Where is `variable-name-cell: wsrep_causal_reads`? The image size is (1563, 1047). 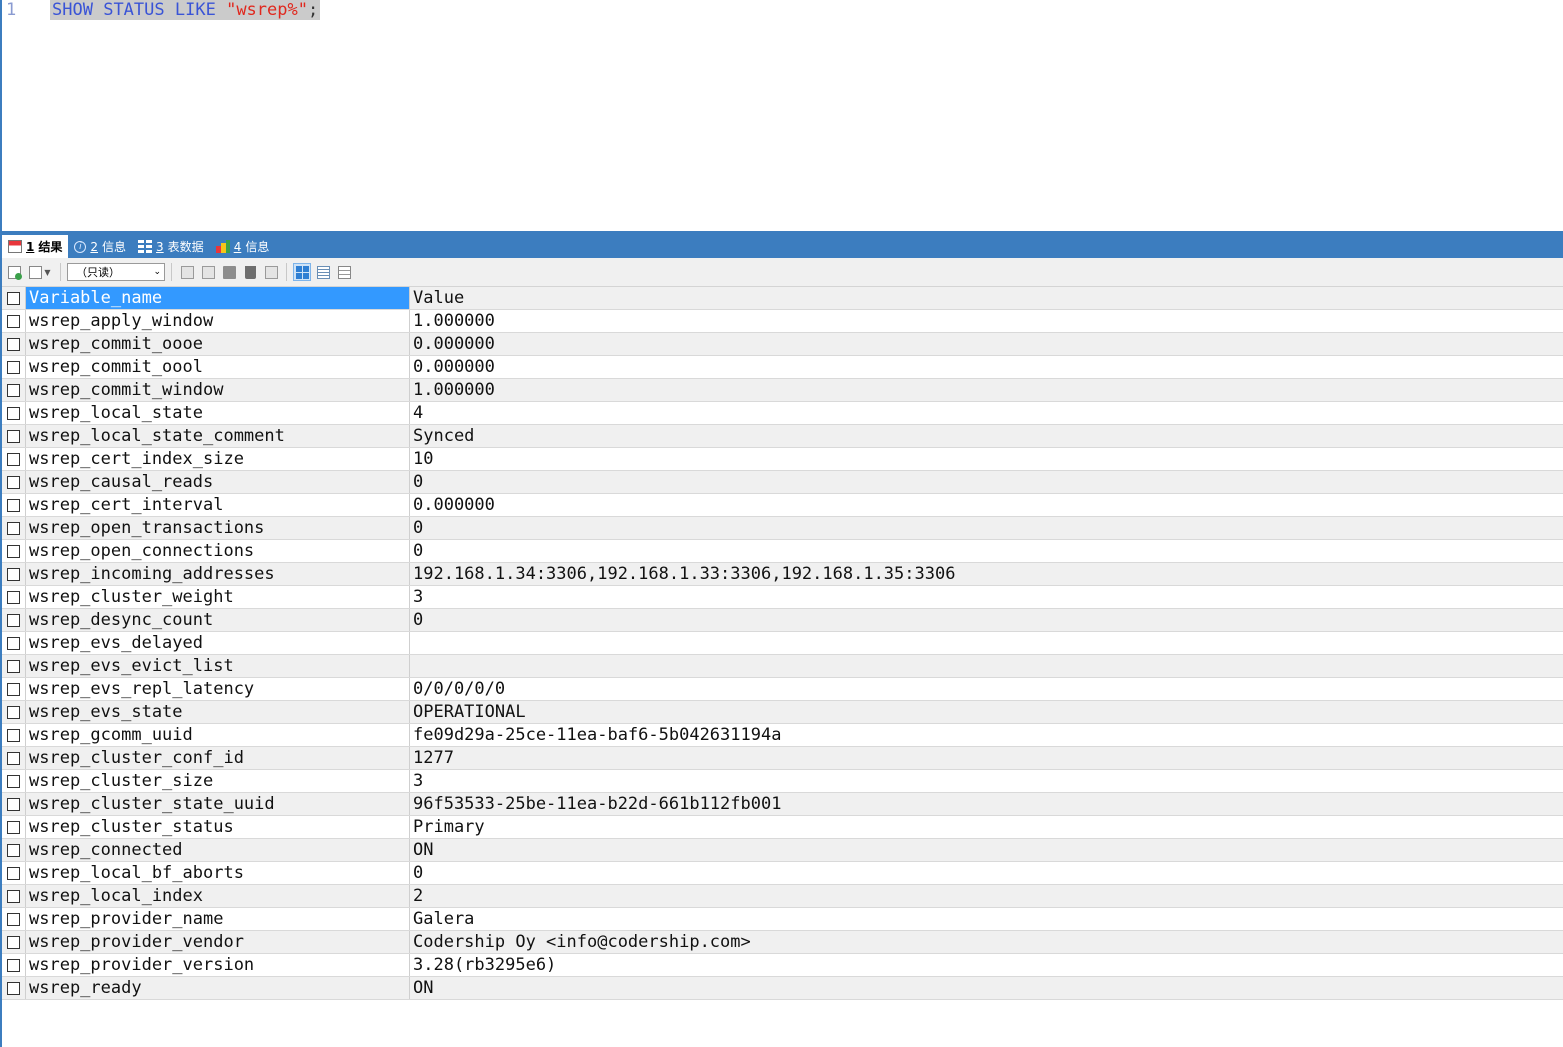 variable-name-cell: wsrep_causal_reads is located at coordinates (218, 482).